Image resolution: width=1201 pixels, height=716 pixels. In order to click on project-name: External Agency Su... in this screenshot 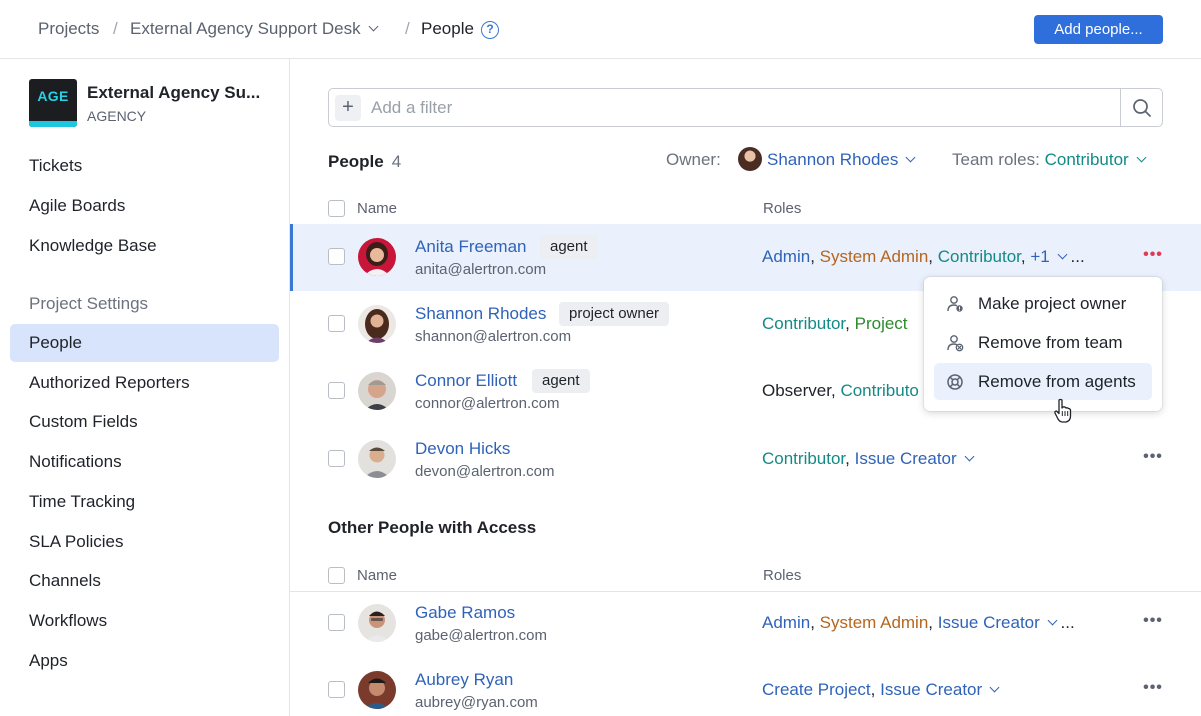, I will do `click(173, 93)`.